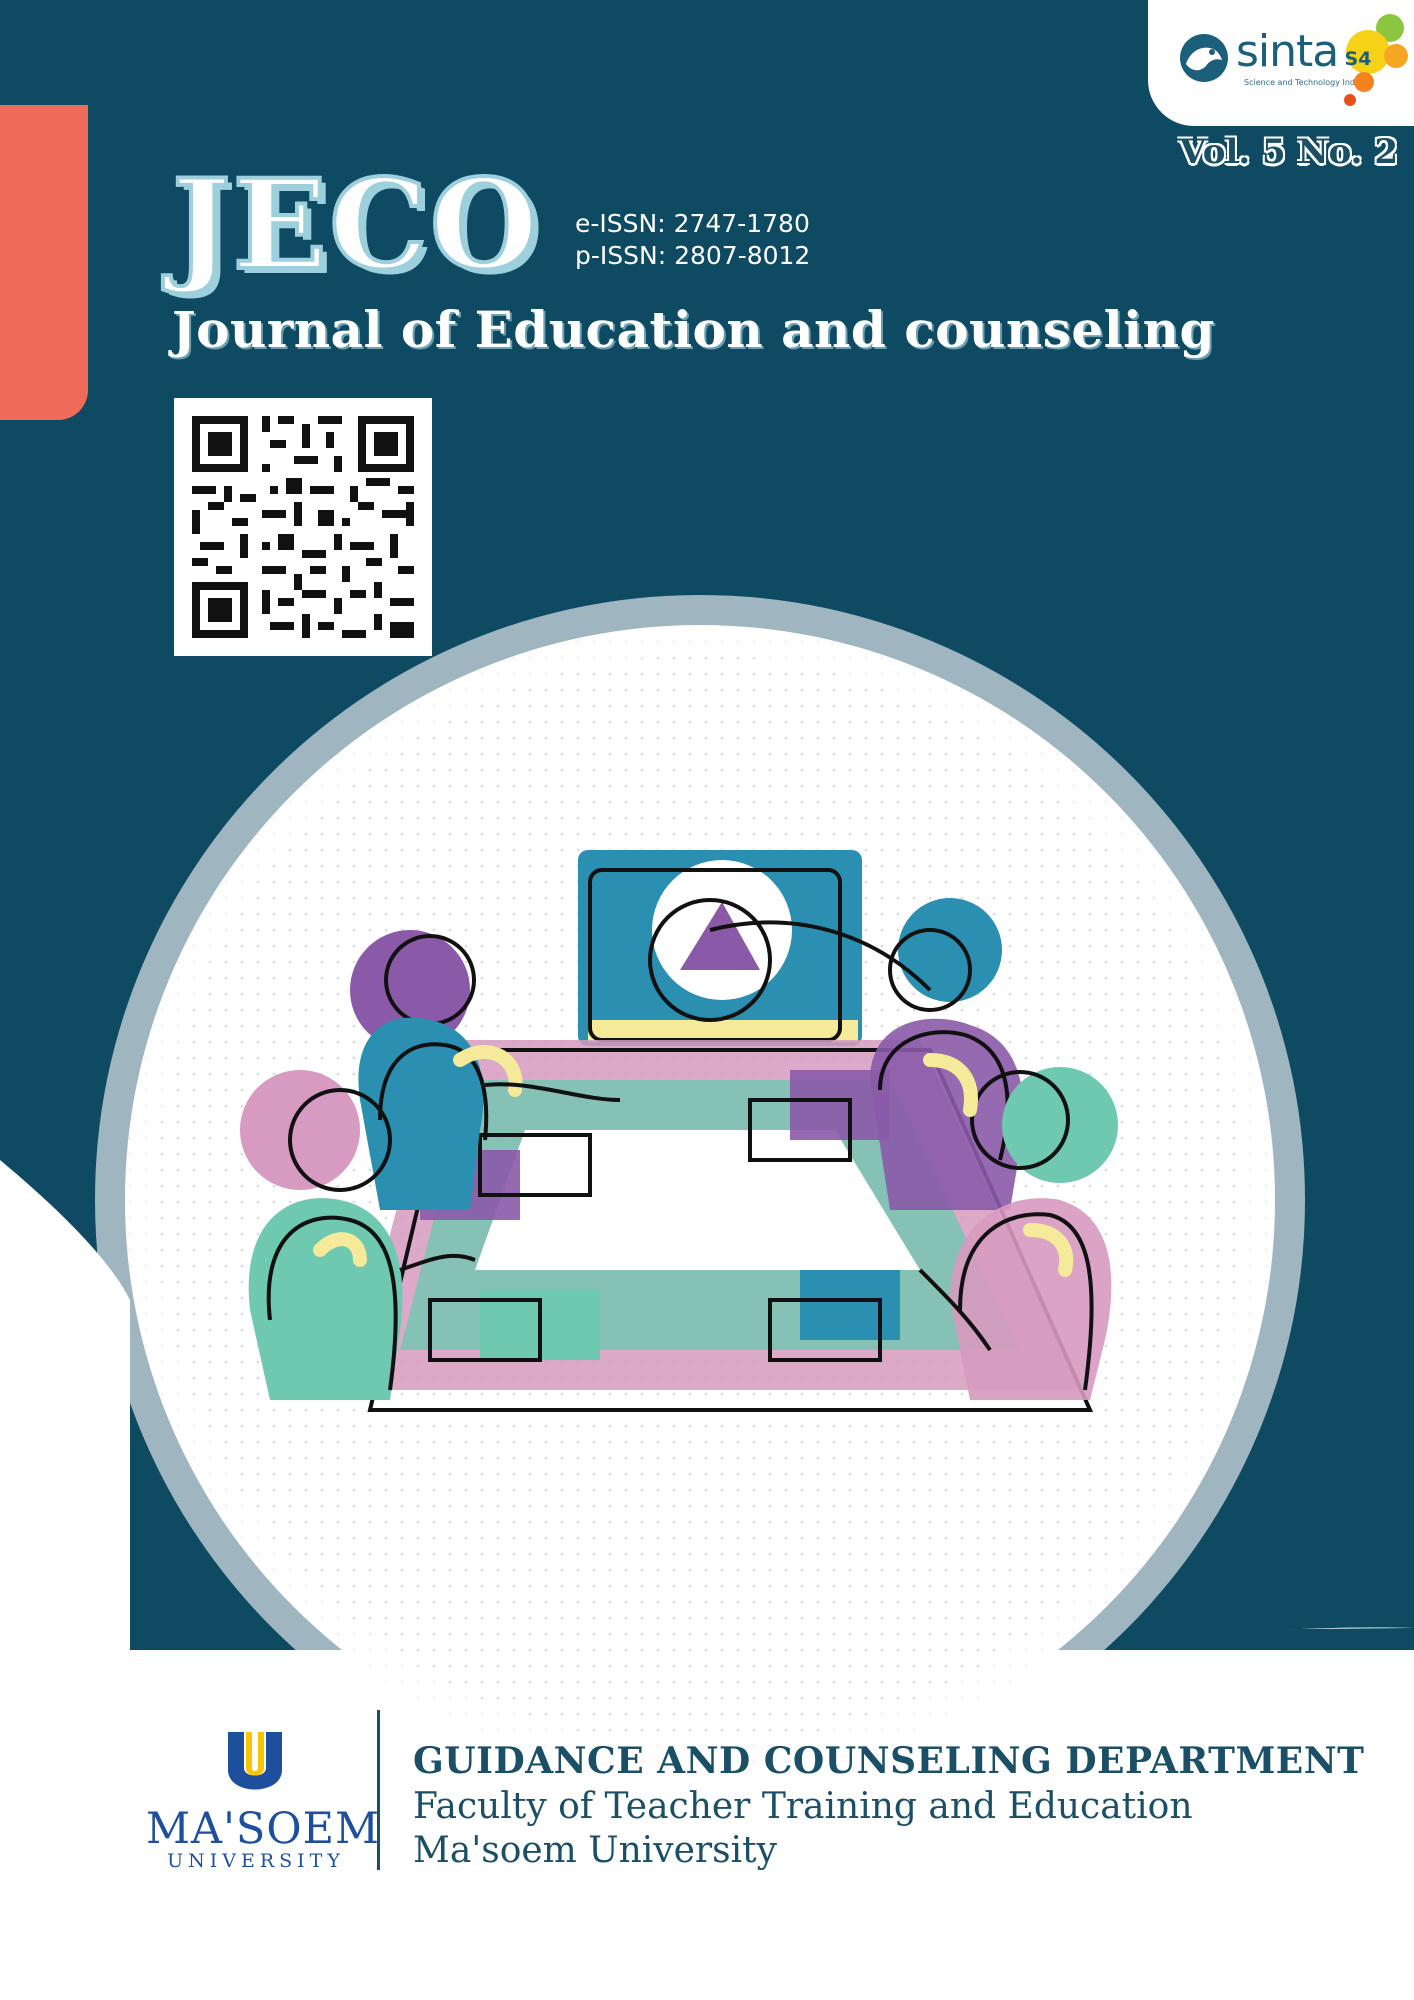 Image resolution: width=1414 pixels, height=2000 pixels. I want to click on sinta-logo-icon, so click(1204, 58).